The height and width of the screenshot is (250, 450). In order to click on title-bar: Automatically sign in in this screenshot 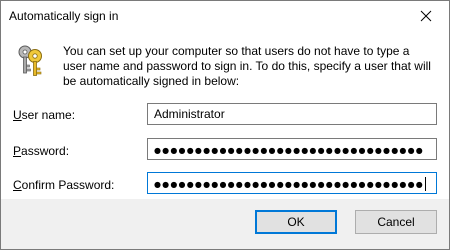, I will do `click(225, 16)`.